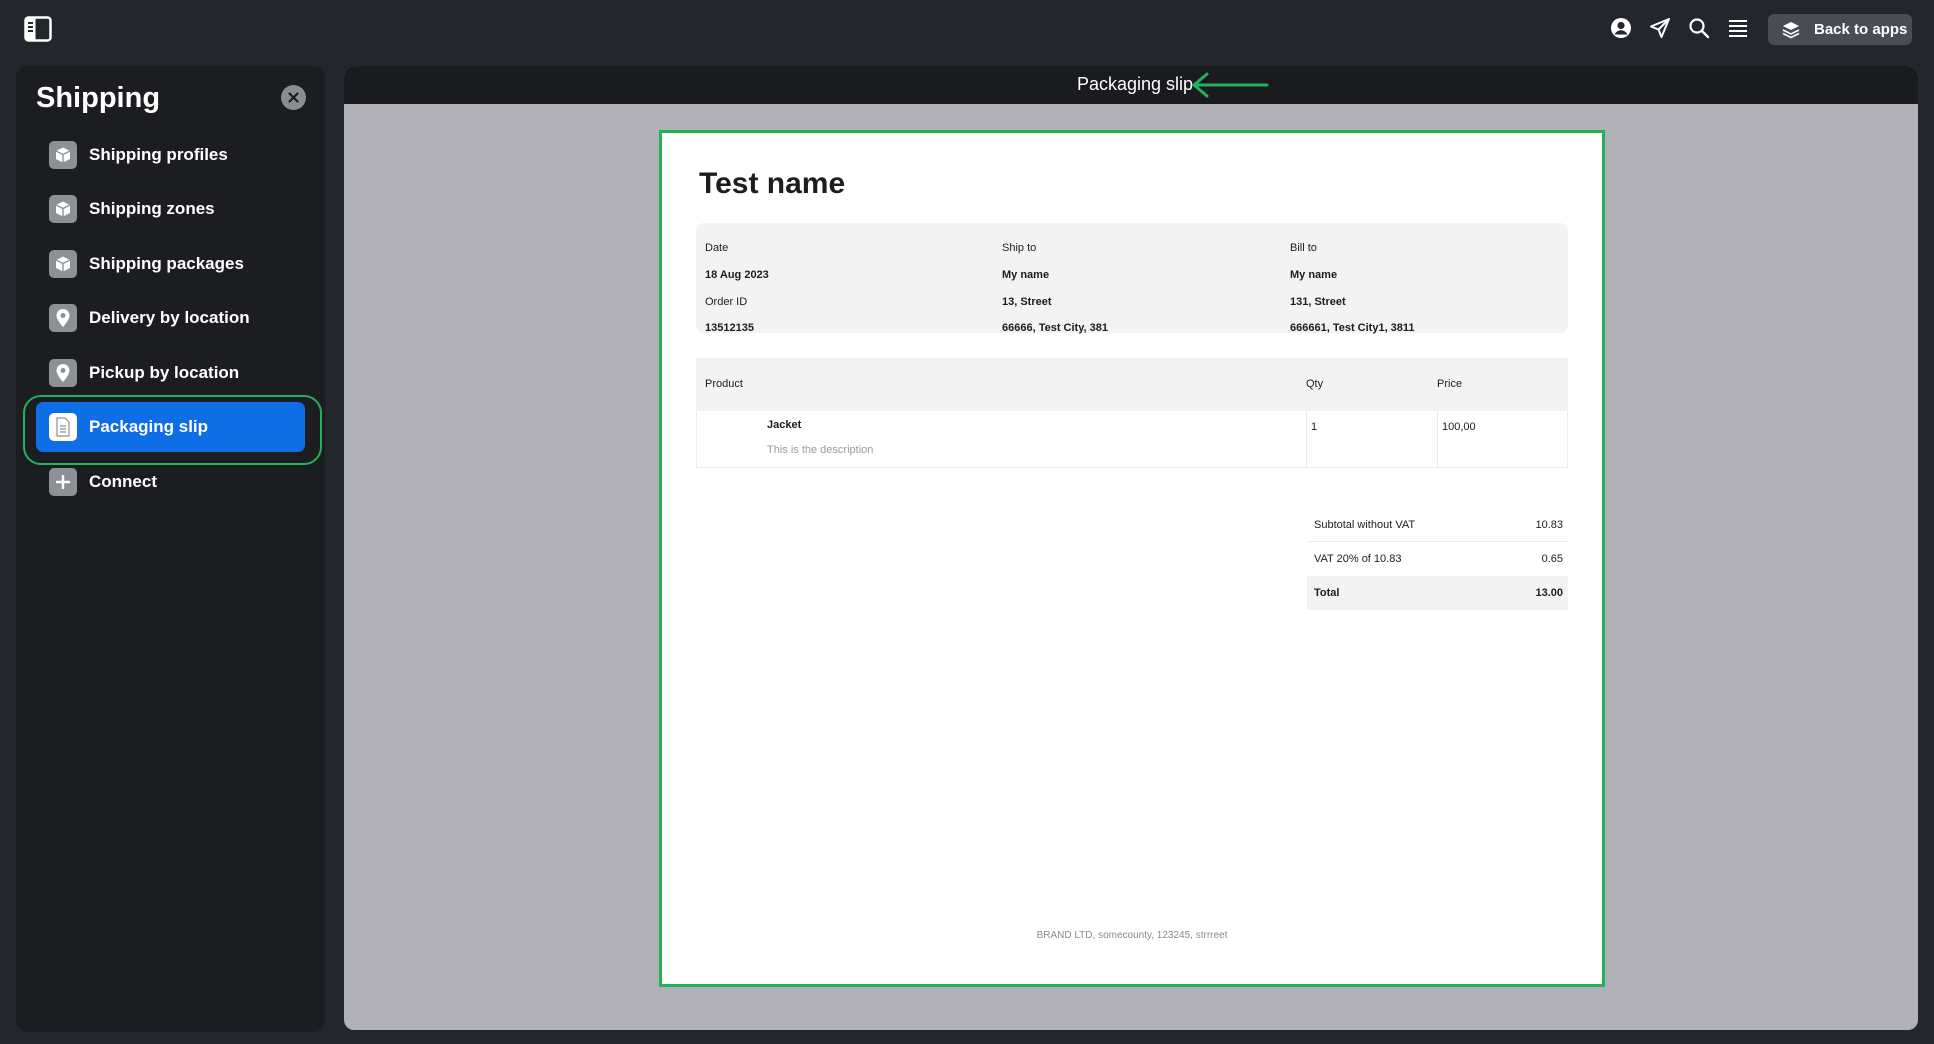  I want to click on product-table-header: Product Qty Price, so click(1132, 384).